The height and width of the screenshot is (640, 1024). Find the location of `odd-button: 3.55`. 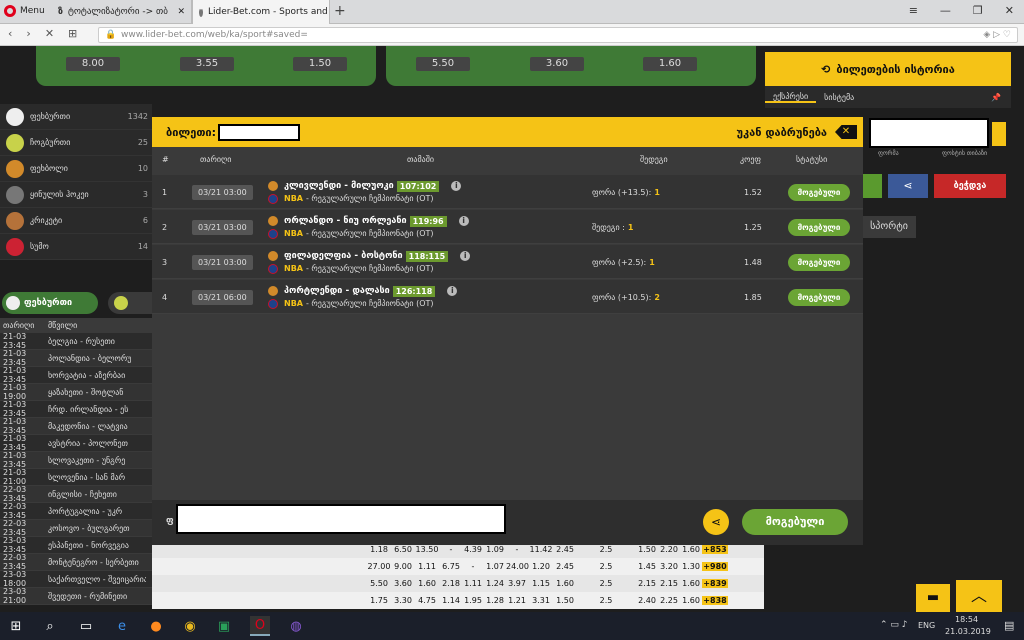

odd-button: 3.55 is located at coordinates (207, 64).